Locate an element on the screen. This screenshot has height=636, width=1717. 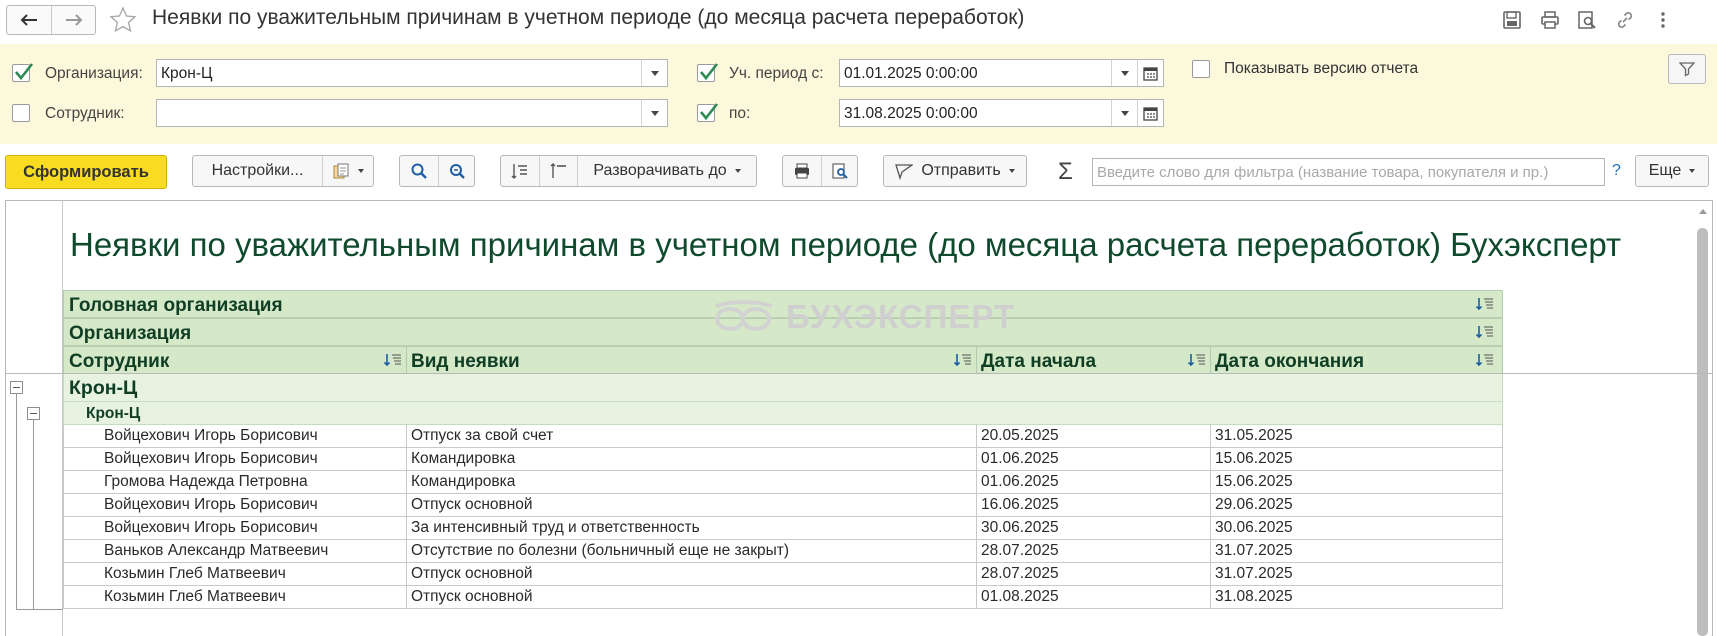
column-header-end-date: Дата окончания is located at coordinates (1289, 362).